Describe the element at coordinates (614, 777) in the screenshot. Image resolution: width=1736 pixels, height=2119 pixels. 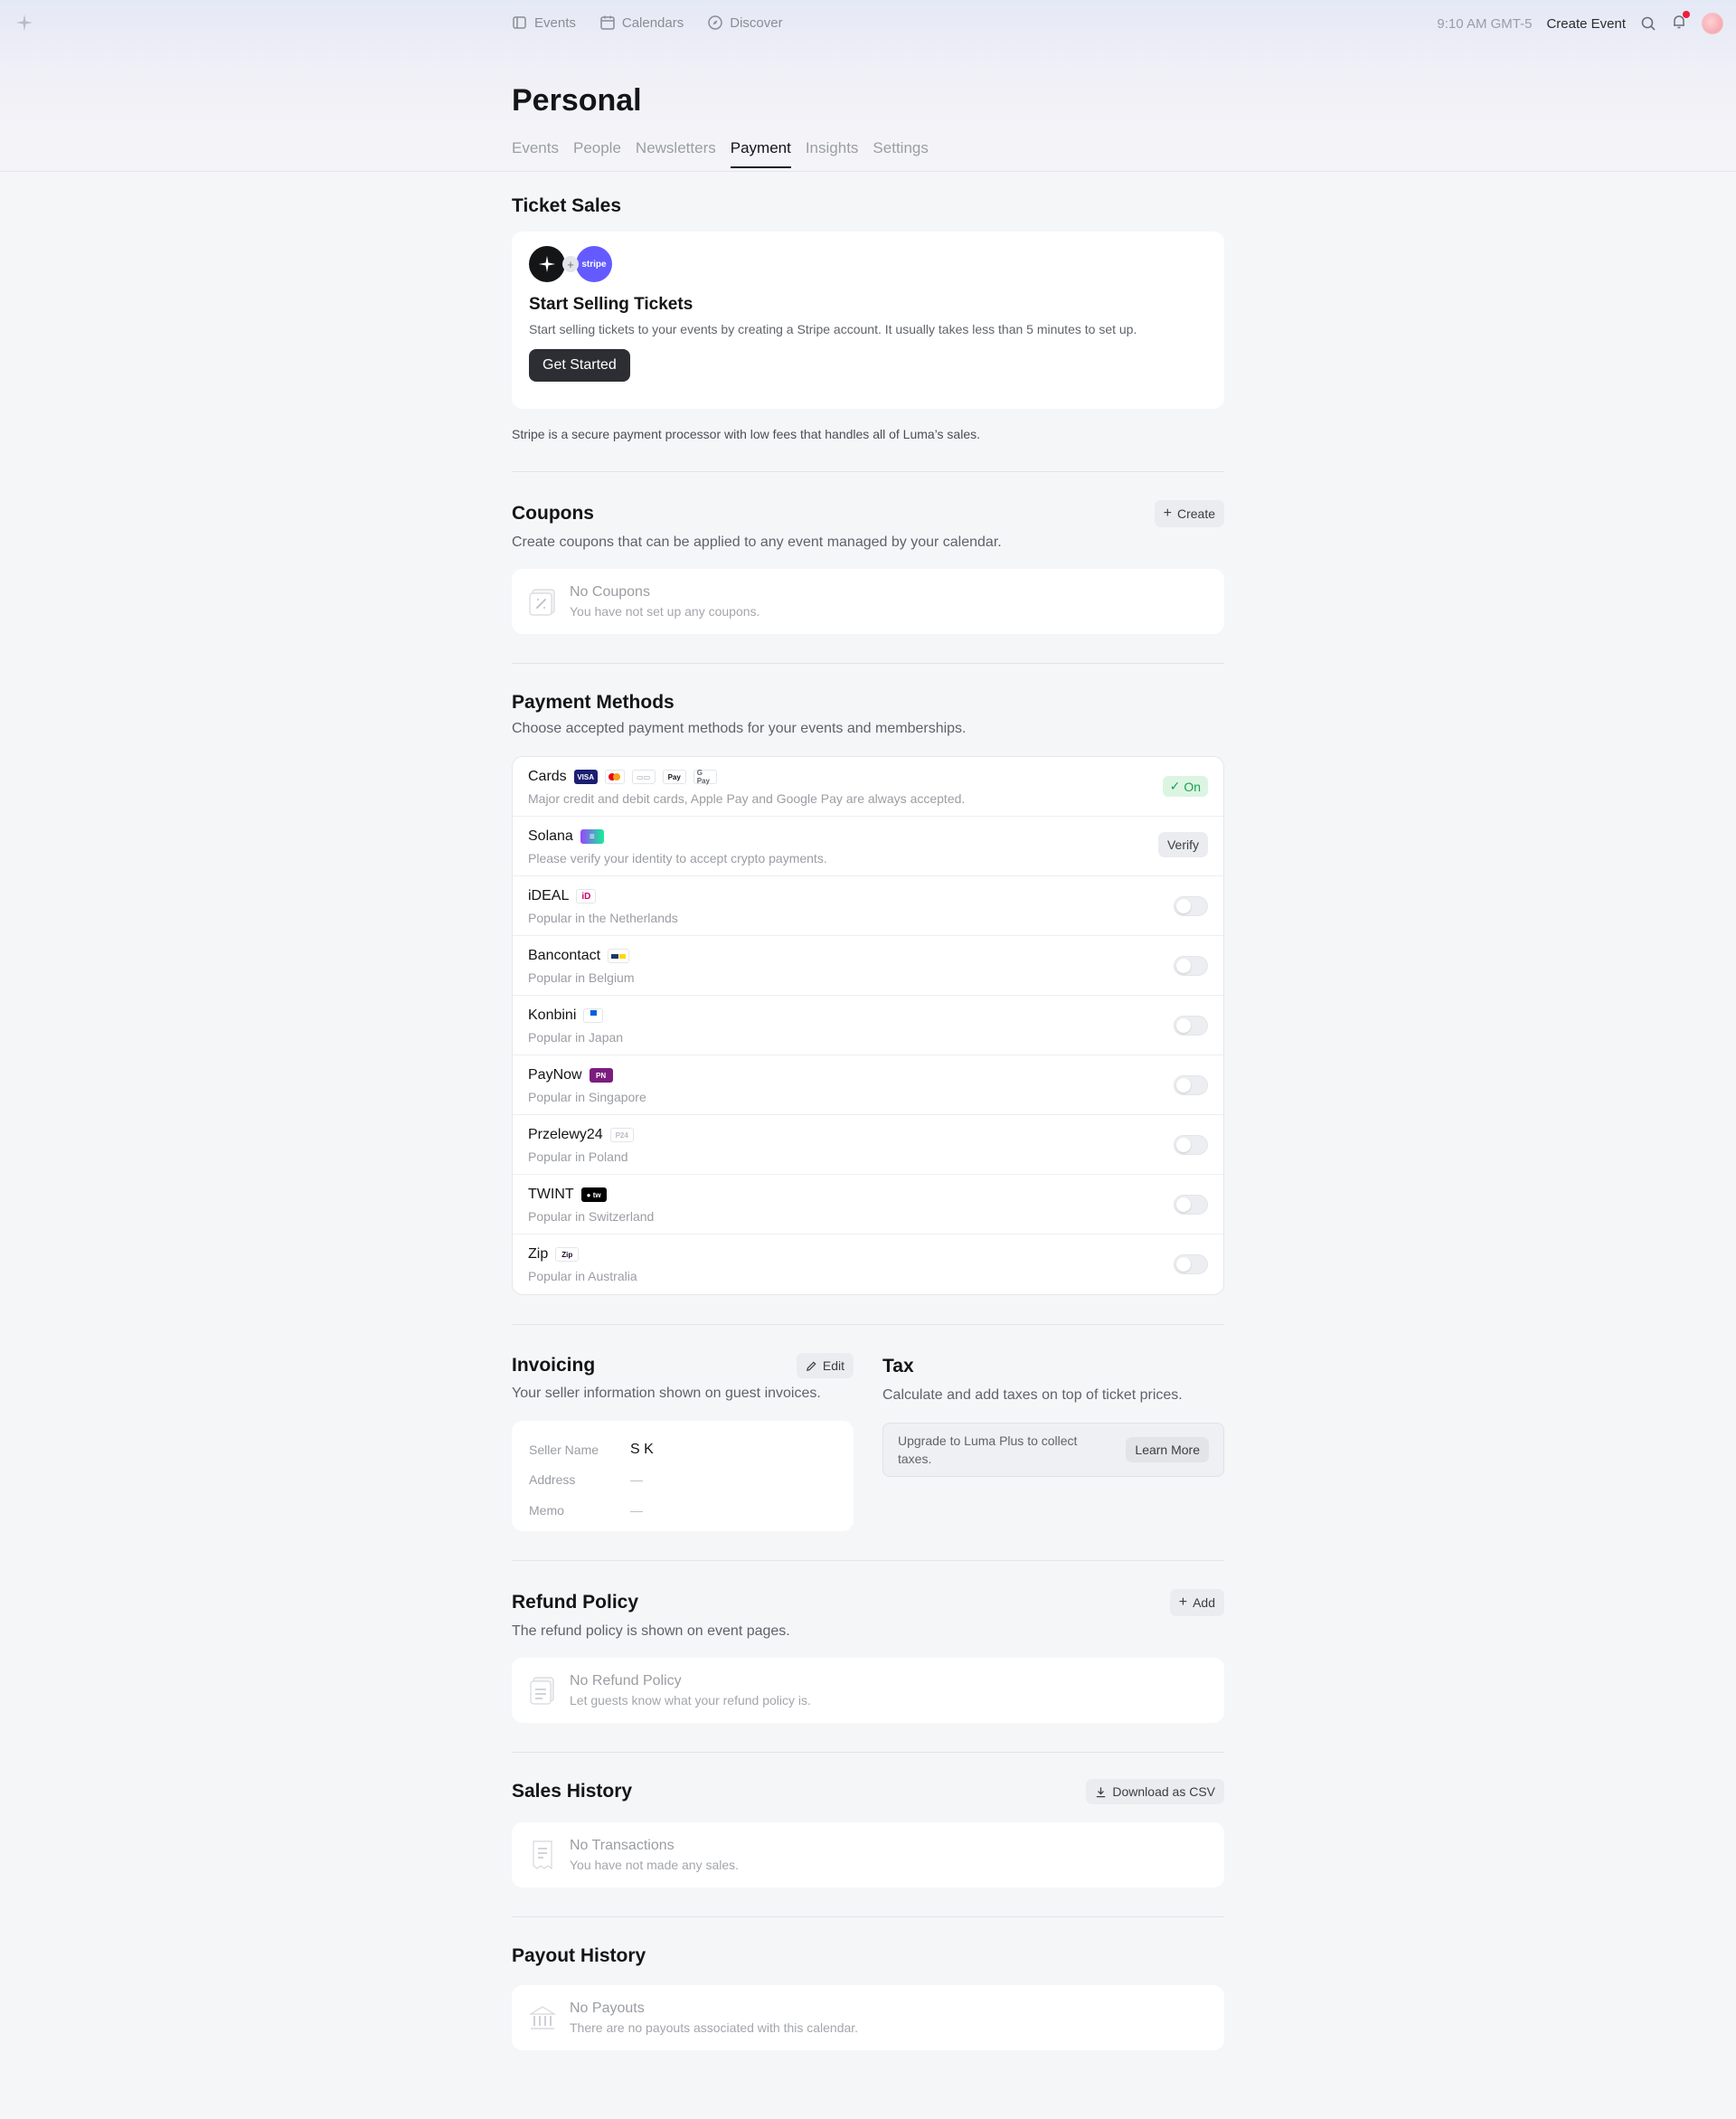
I see `mastercard-icon` at that location.